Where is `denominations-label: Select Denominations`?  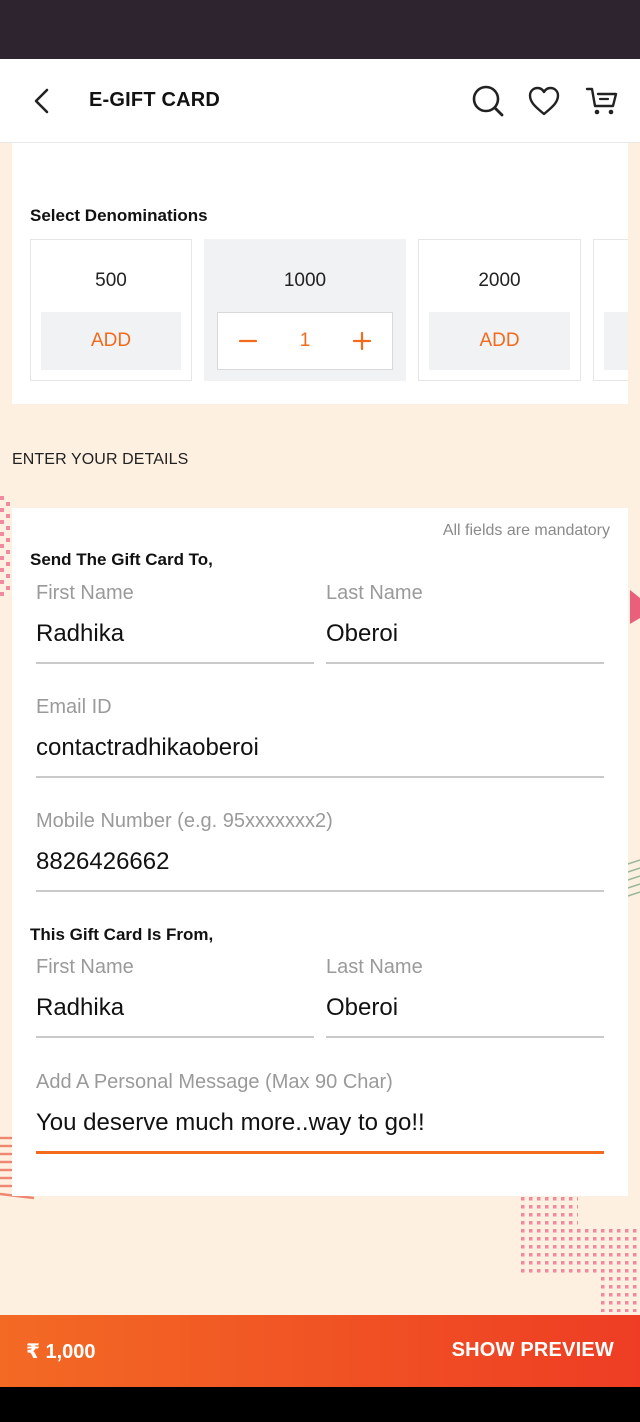 denominations-label: Select Denominations is located at coordinates (119, 215).